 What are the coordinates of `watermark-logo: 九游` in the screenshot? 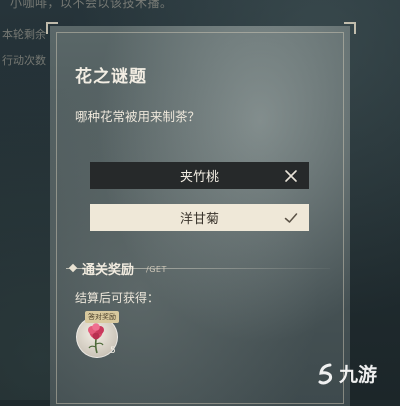 It's located at (347, 373).